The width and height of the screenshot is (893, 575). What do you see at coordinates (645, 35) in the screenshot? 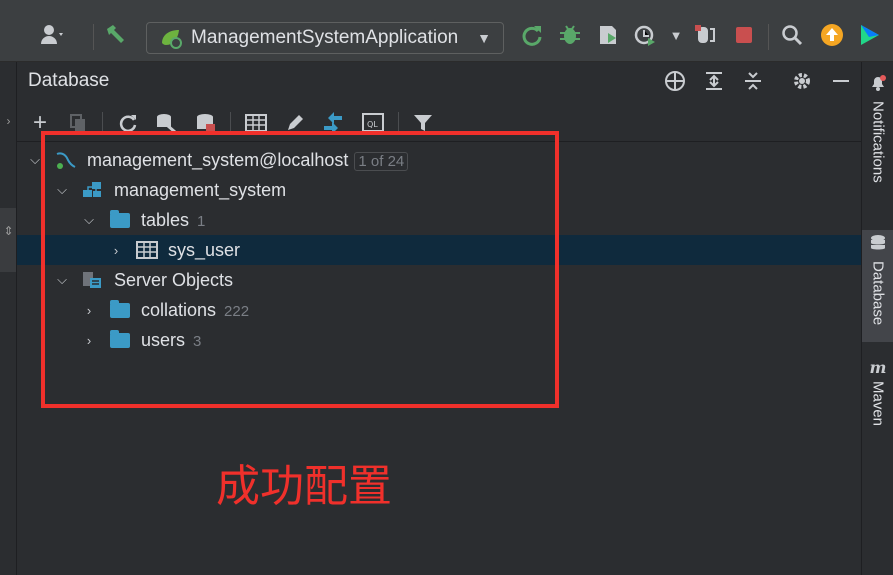
I see `profiler-icon` at bounding box center [645, 35].